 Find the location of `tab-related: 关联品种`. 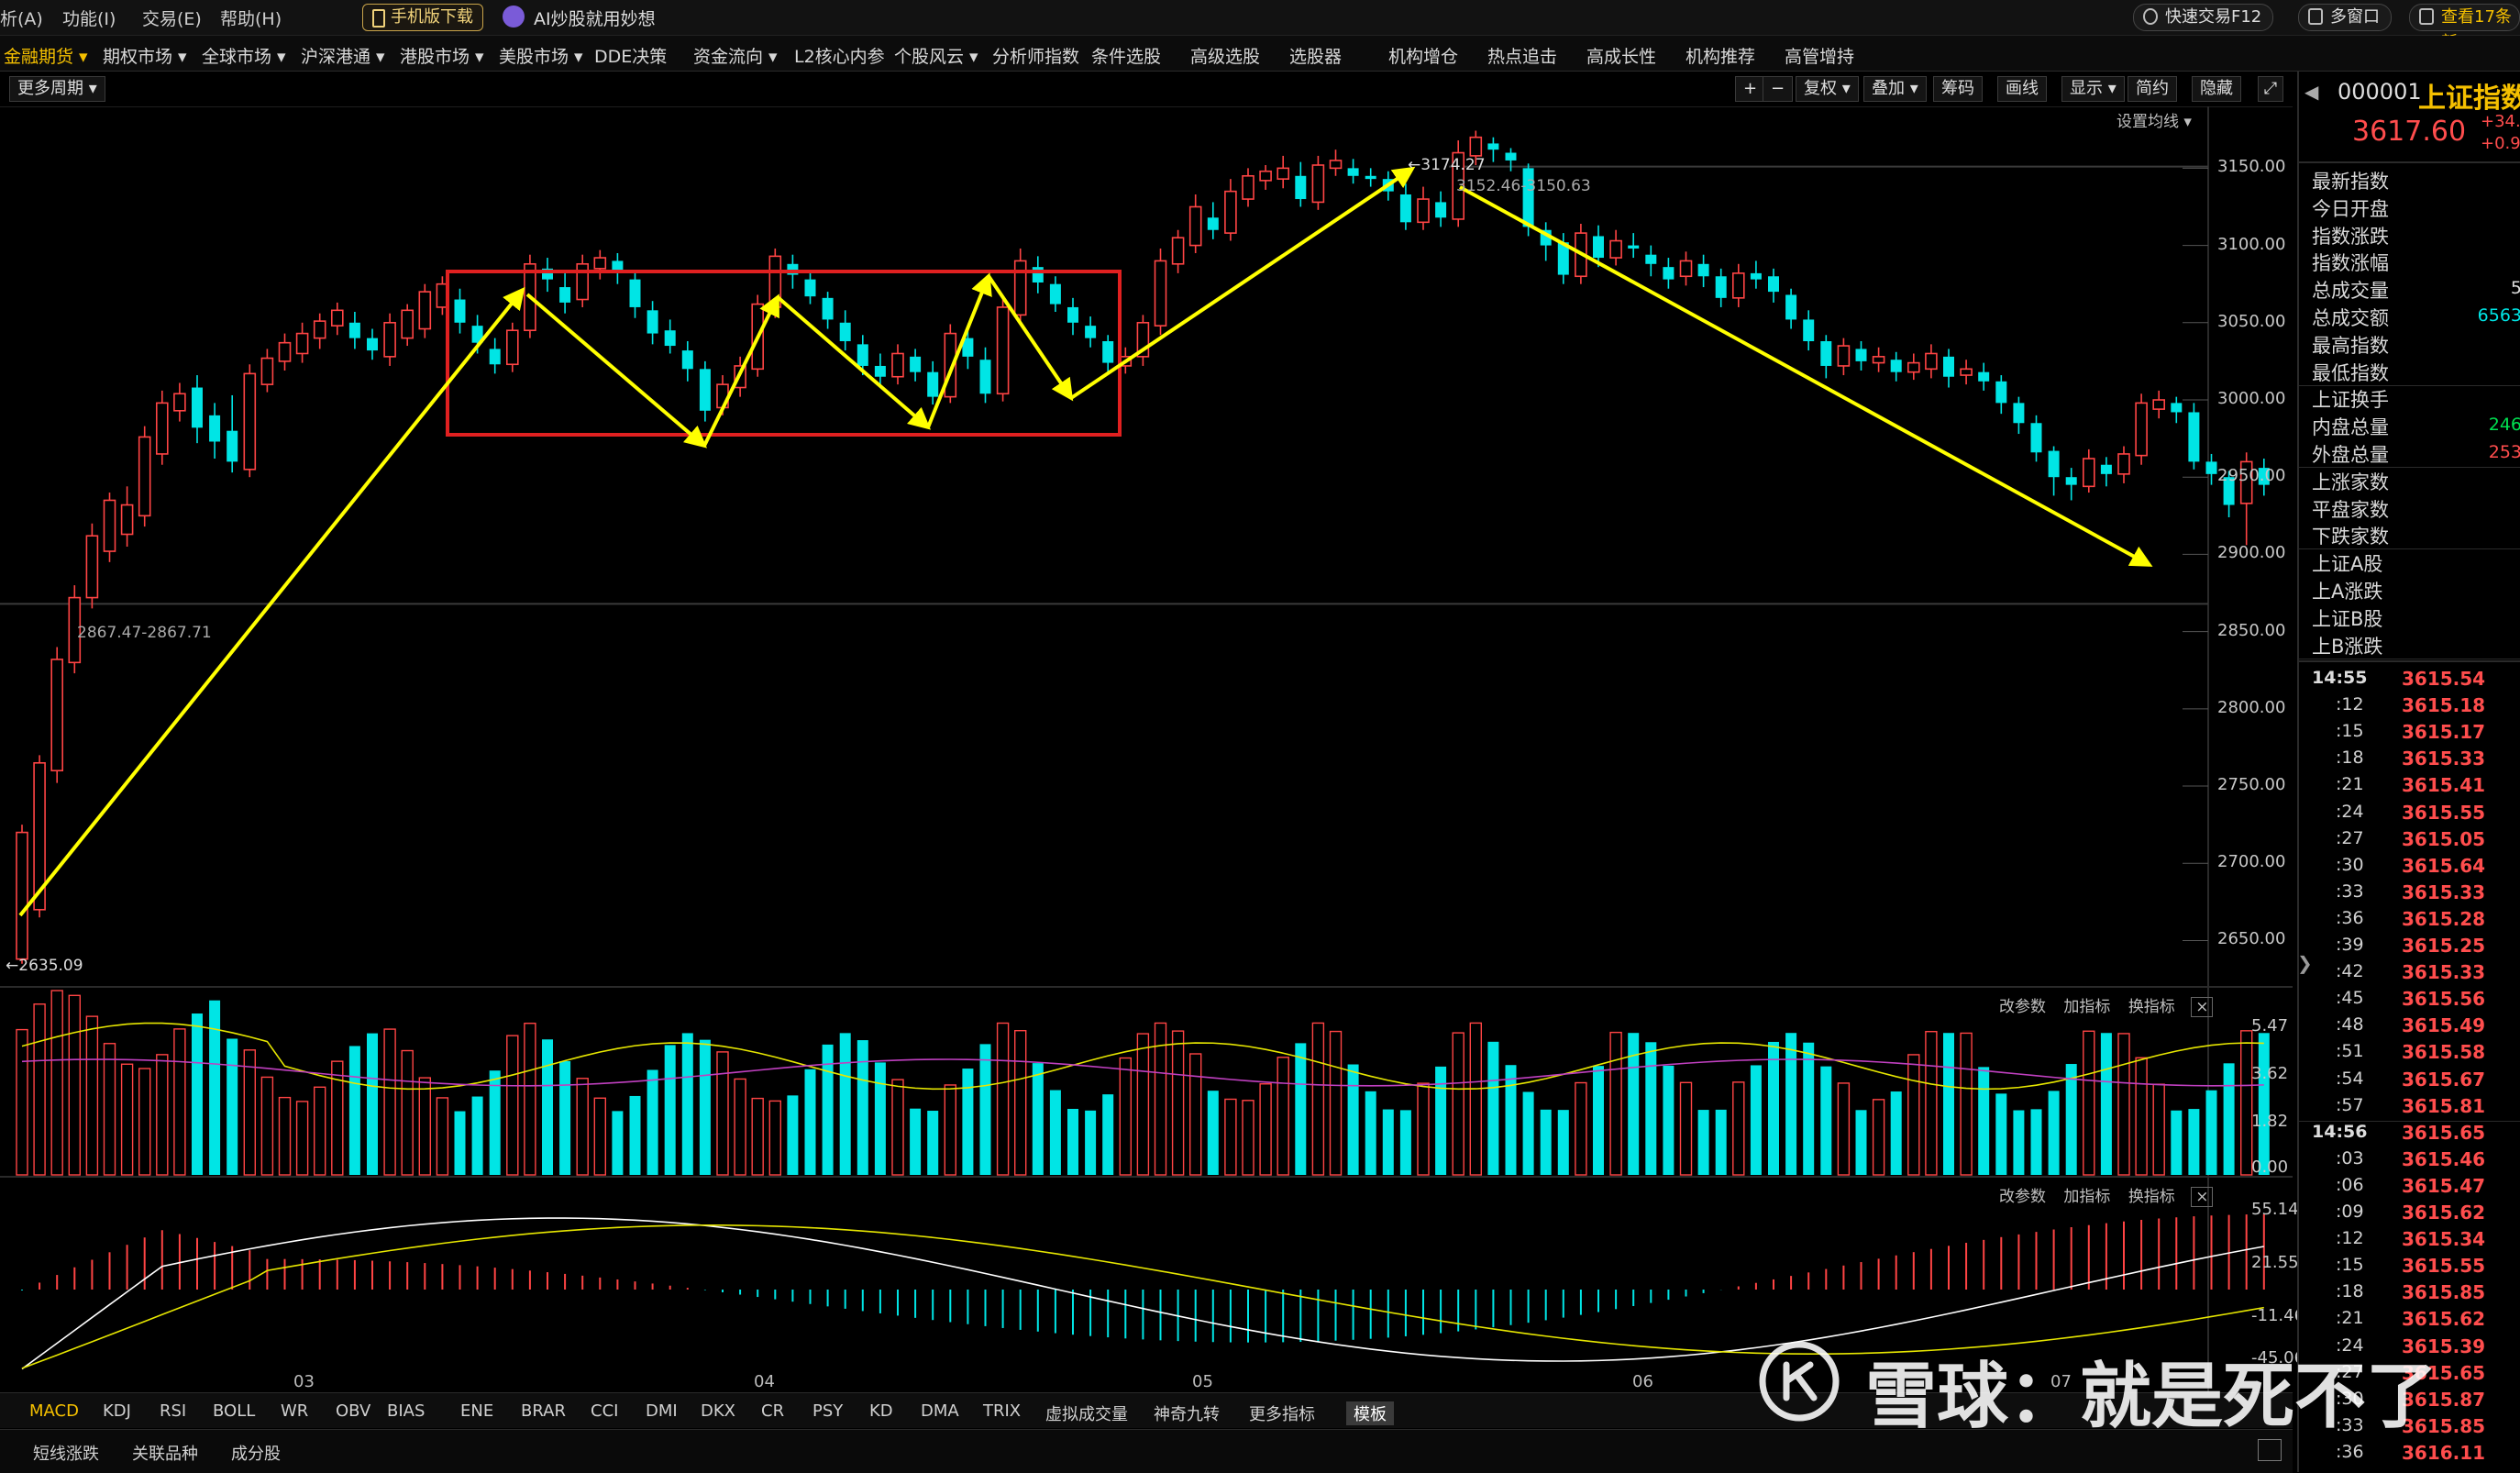

tab-related: 关联品种 is located at coordinates (165, 1453).